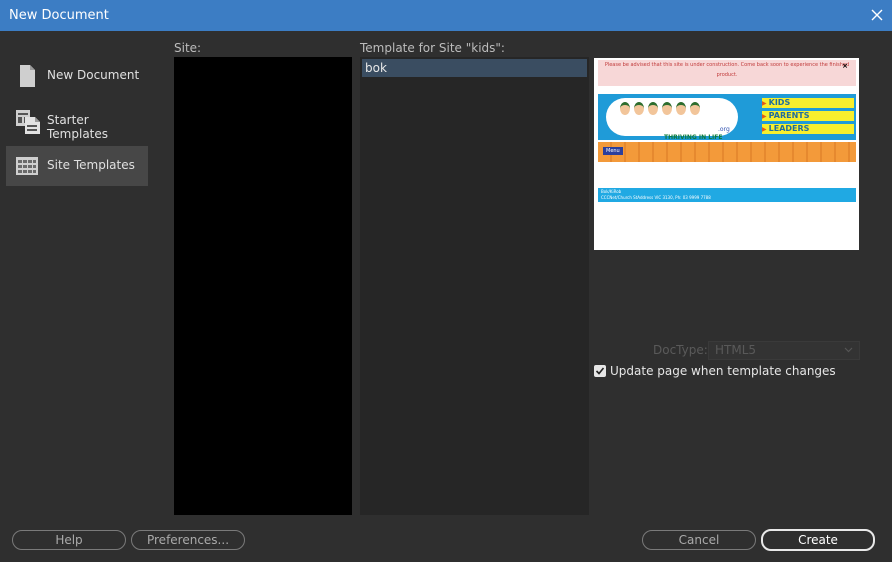  Describe the element at coordinates (724, 129) in the screenshot. I see `preview-org: .org` at that location.